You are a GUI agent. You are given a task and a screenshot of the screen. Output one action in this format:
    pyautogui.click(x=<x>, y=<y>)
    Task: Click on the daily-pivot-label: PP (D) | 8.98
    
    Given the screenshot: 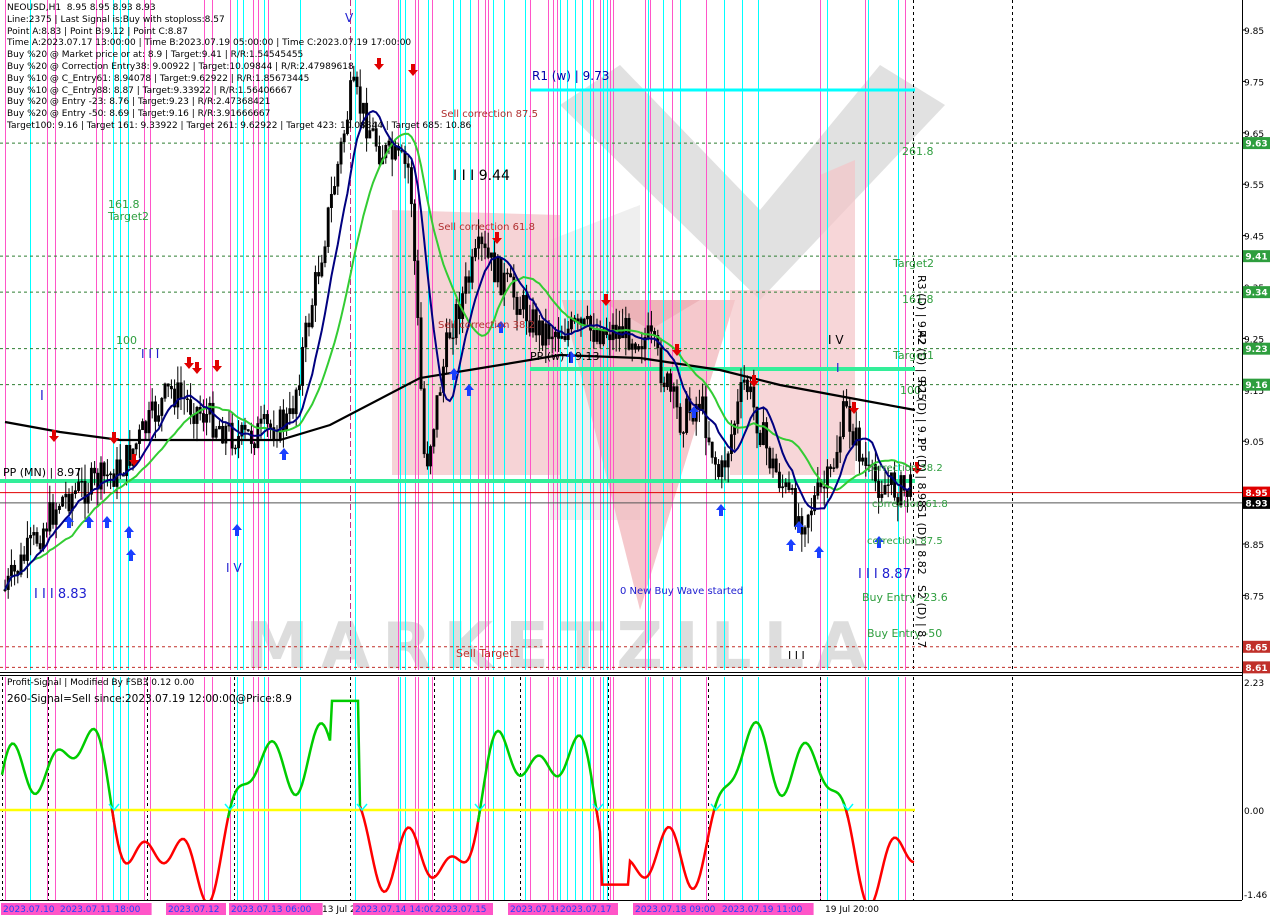 What is the action you would take?
    pyautogui.click(x=921, y=472)
    